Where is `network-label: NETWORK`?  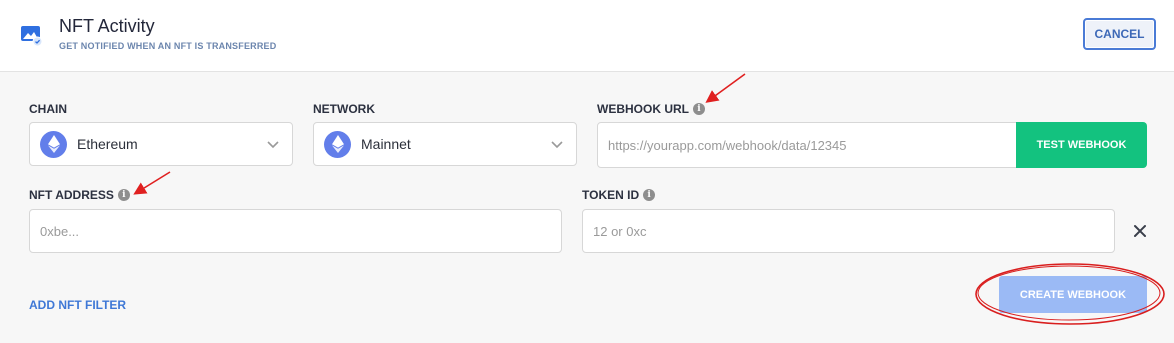
network-label: NETWORK is located at coordinates (344, 109).